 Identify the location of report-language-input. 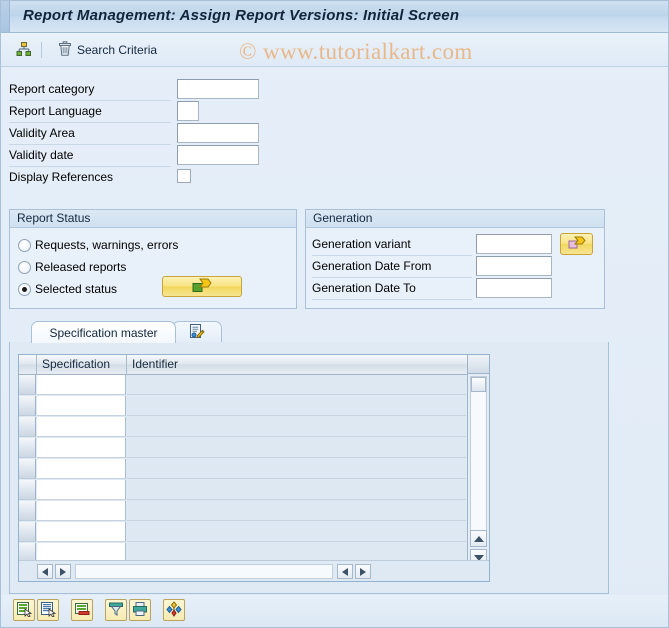
(188, 111).